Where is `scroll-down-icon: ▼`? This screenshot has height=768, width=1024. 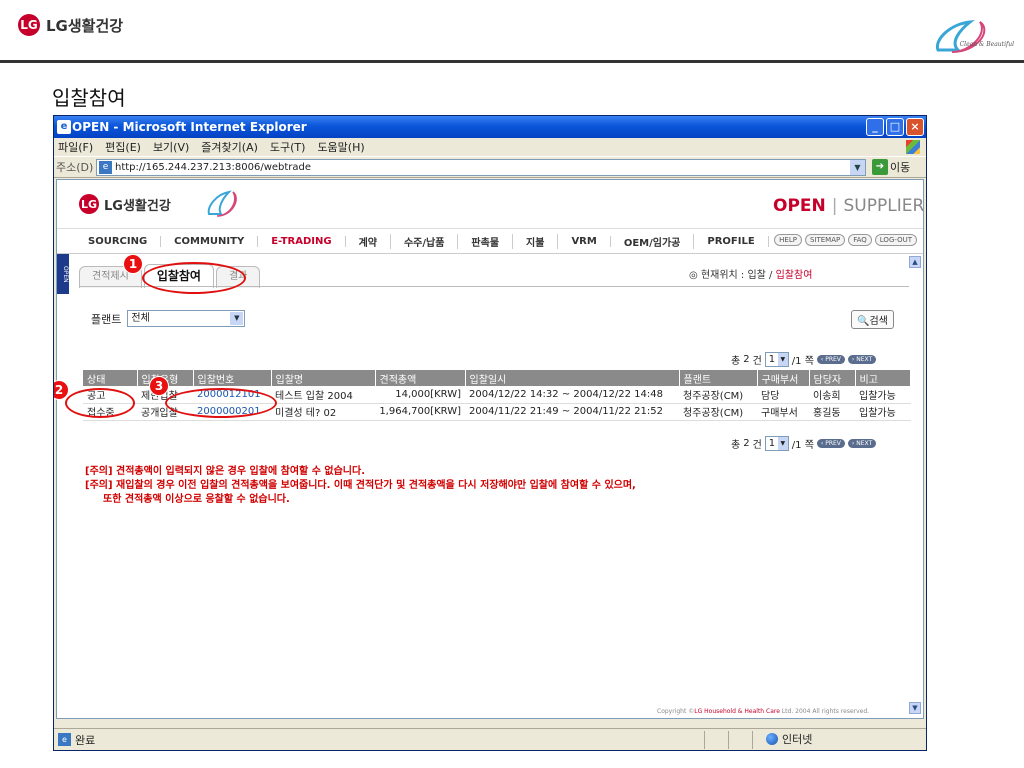
scroll-down-icon: ▼ is located at coordinates (915, 708).